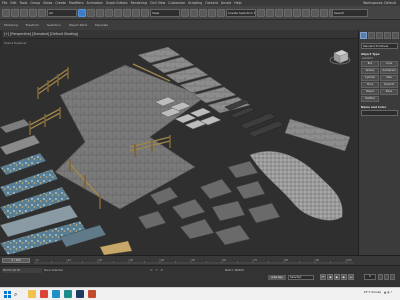  I want to click on redo-icon, so click(15, 12).